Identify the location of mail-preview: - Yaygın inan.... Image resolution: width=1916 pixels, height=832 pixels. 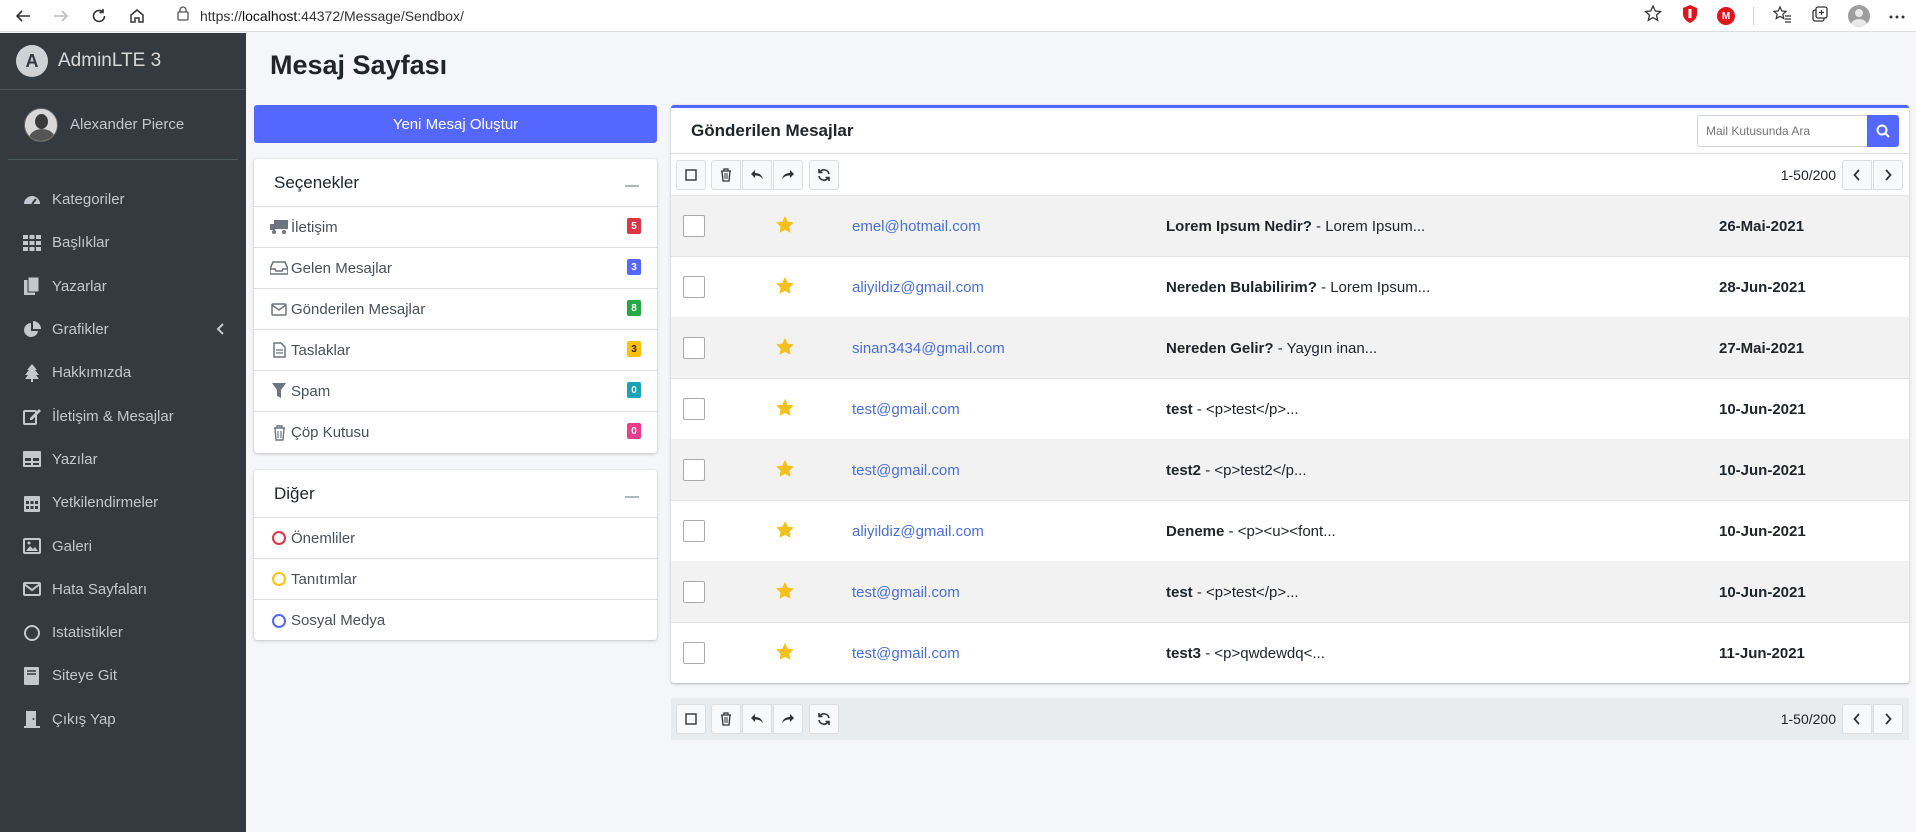
(1325, 348).